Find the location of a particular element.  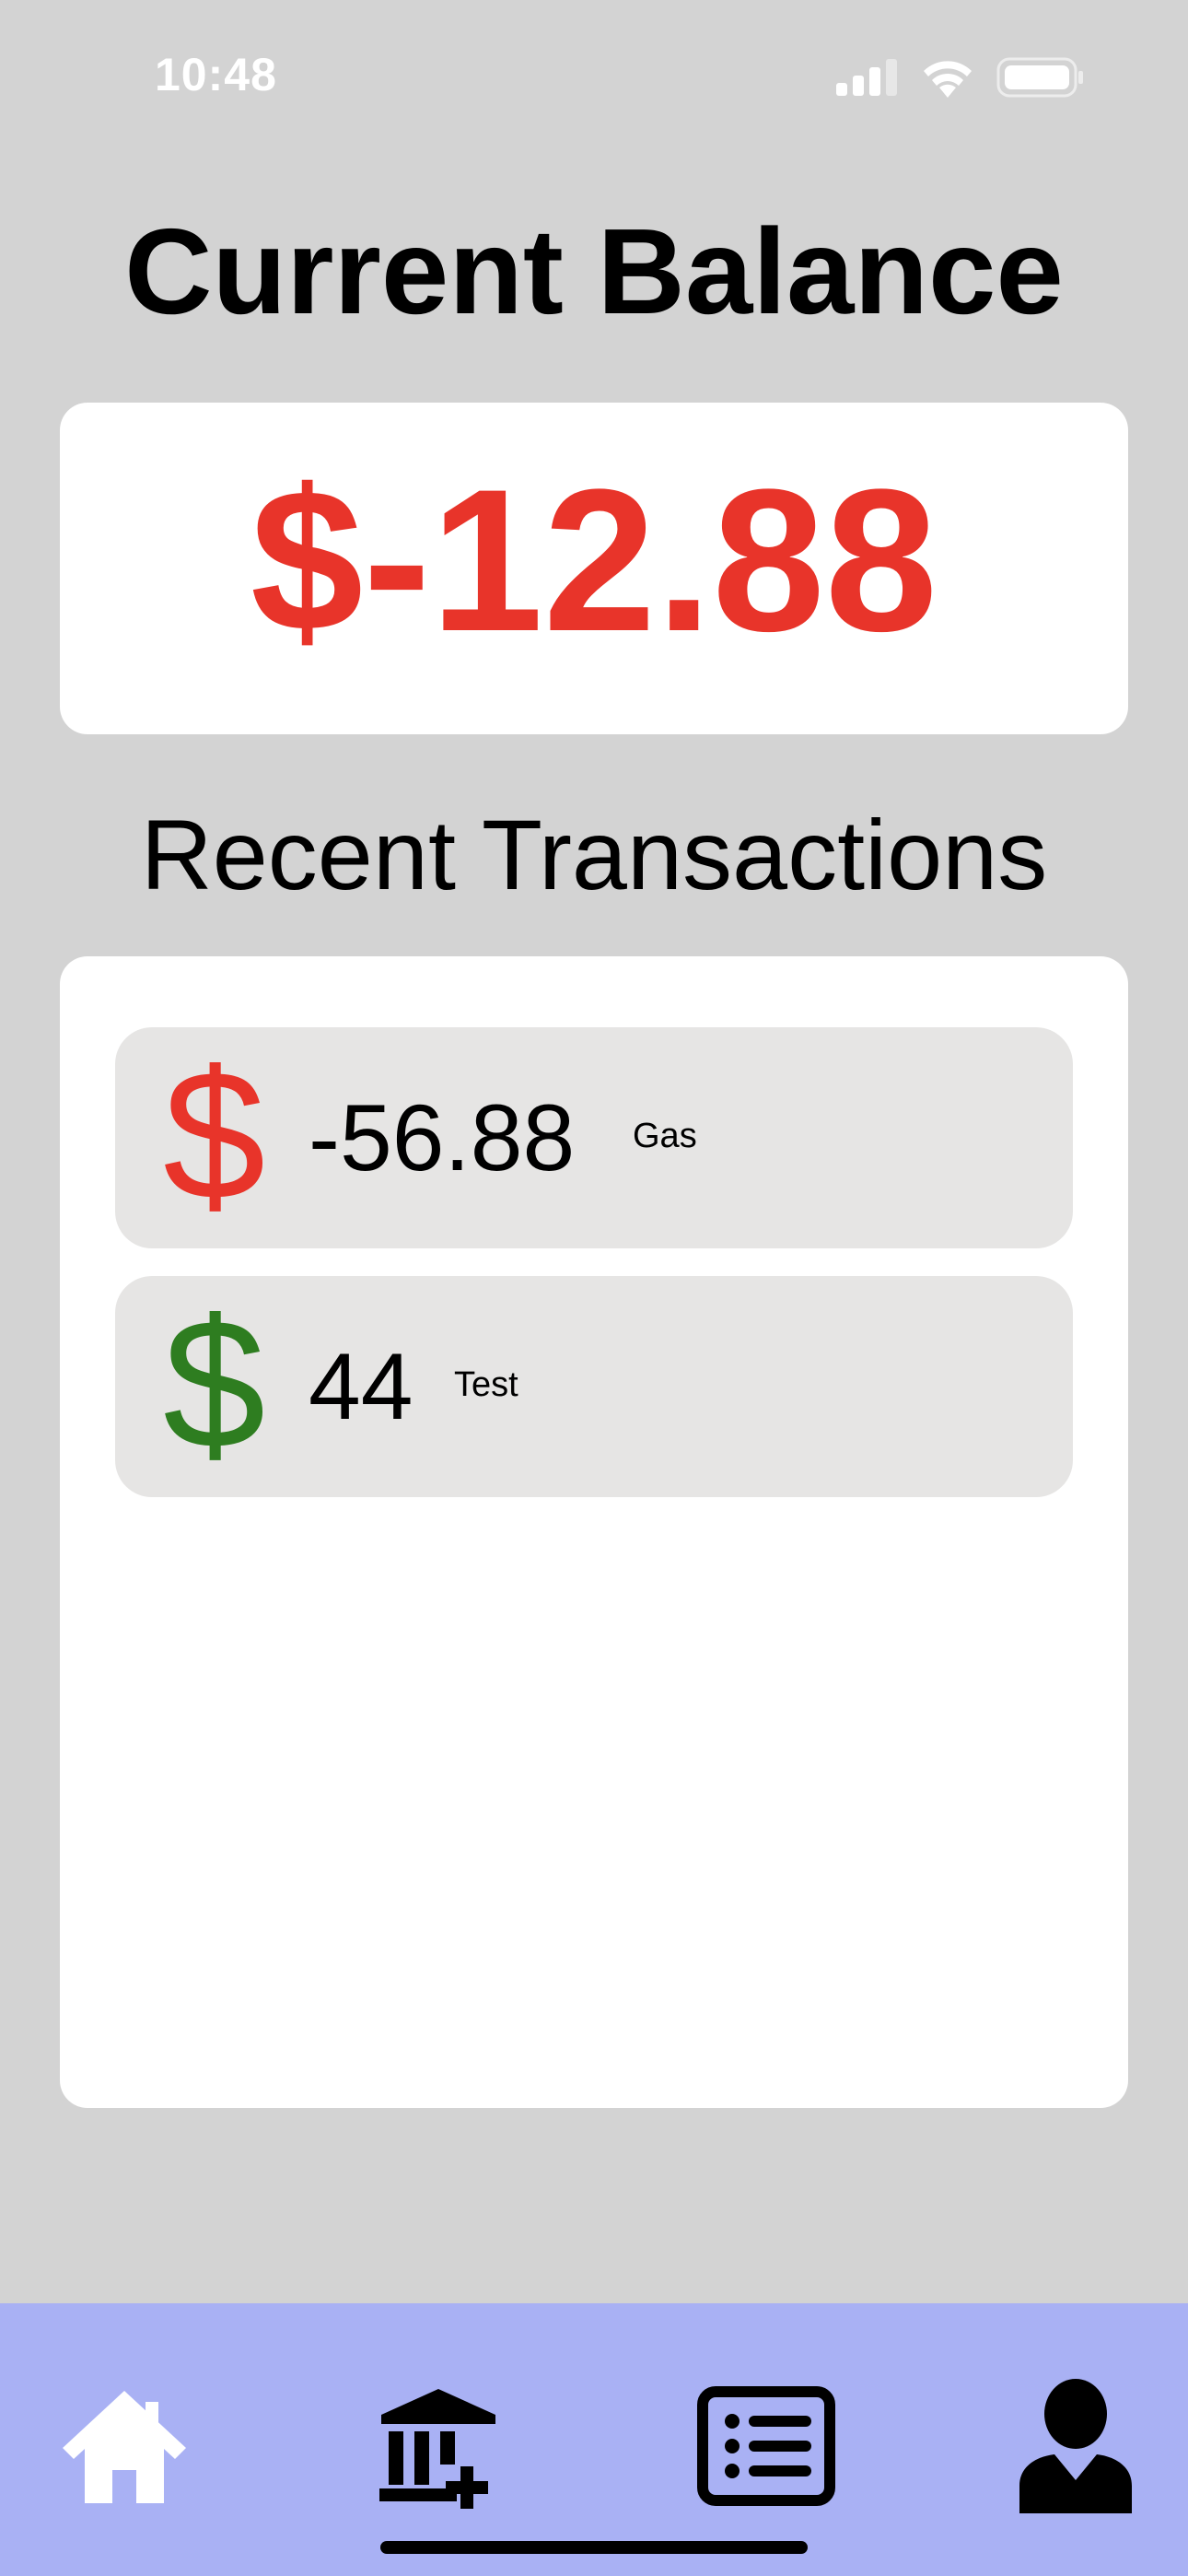

tab-bar is located at coordinates (594, 2439).